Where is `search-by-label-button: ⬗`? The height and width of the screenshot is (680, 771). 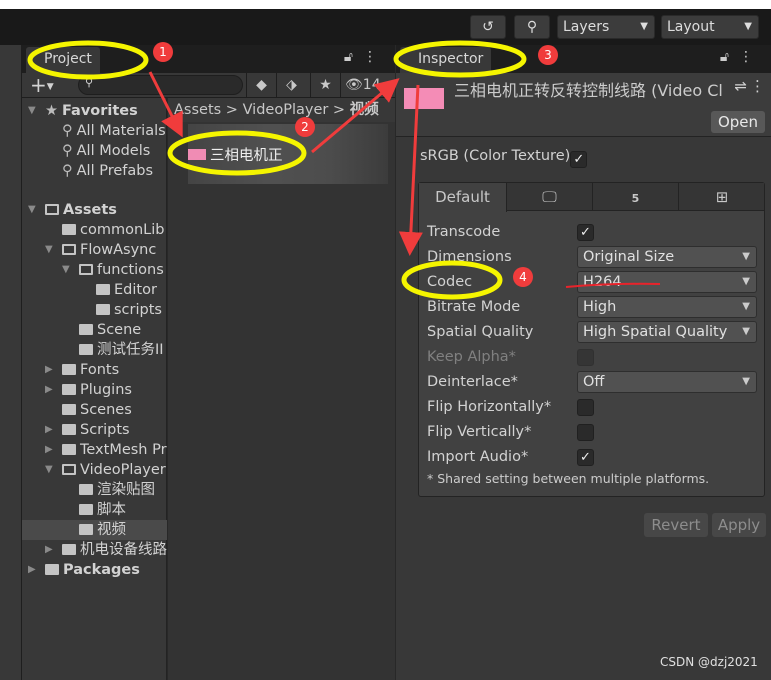
search-by-label-button: ⬗ is located at coordinates (291, 85).